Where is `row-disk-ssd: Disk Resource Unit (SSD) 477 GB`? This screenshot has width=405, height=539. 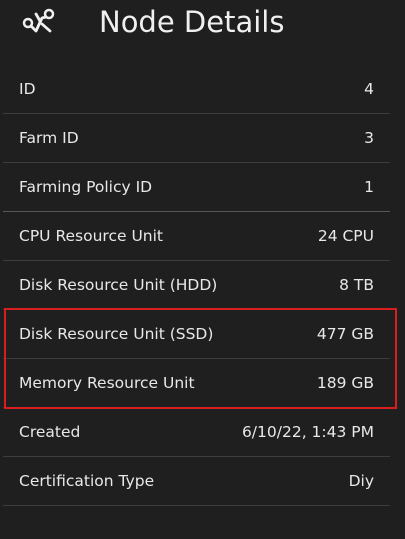 row-disk-ssd: Disk Resource Unit (SSD) 477 GB is located at coordinates (196, 334).